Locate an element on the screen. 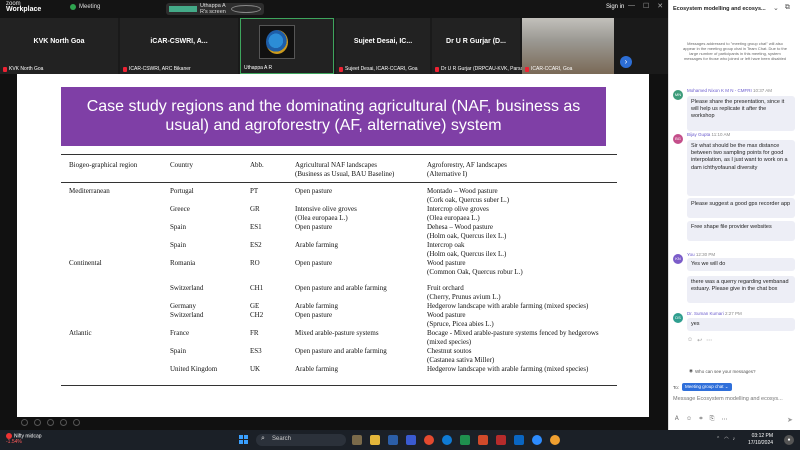 The height and width of the screenshot is (450, 800). pen-icon is located at coordinates (50, 422).